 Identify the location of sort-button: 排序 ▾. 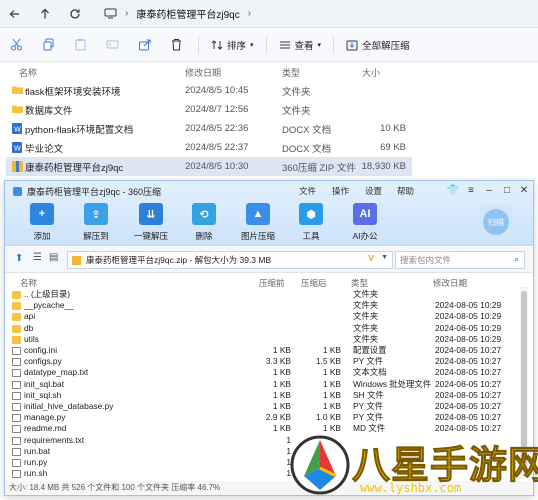
(232, 45).